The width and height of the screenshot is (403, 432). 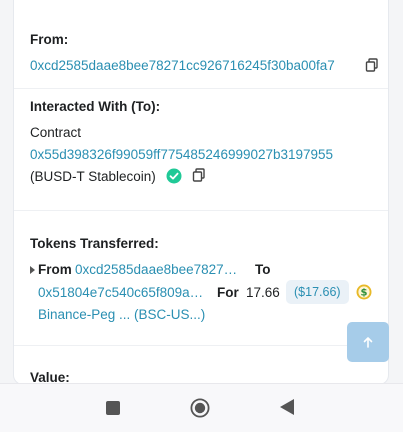 I want to click on transfer-amount: 17.66, so click(x=263, y=292).